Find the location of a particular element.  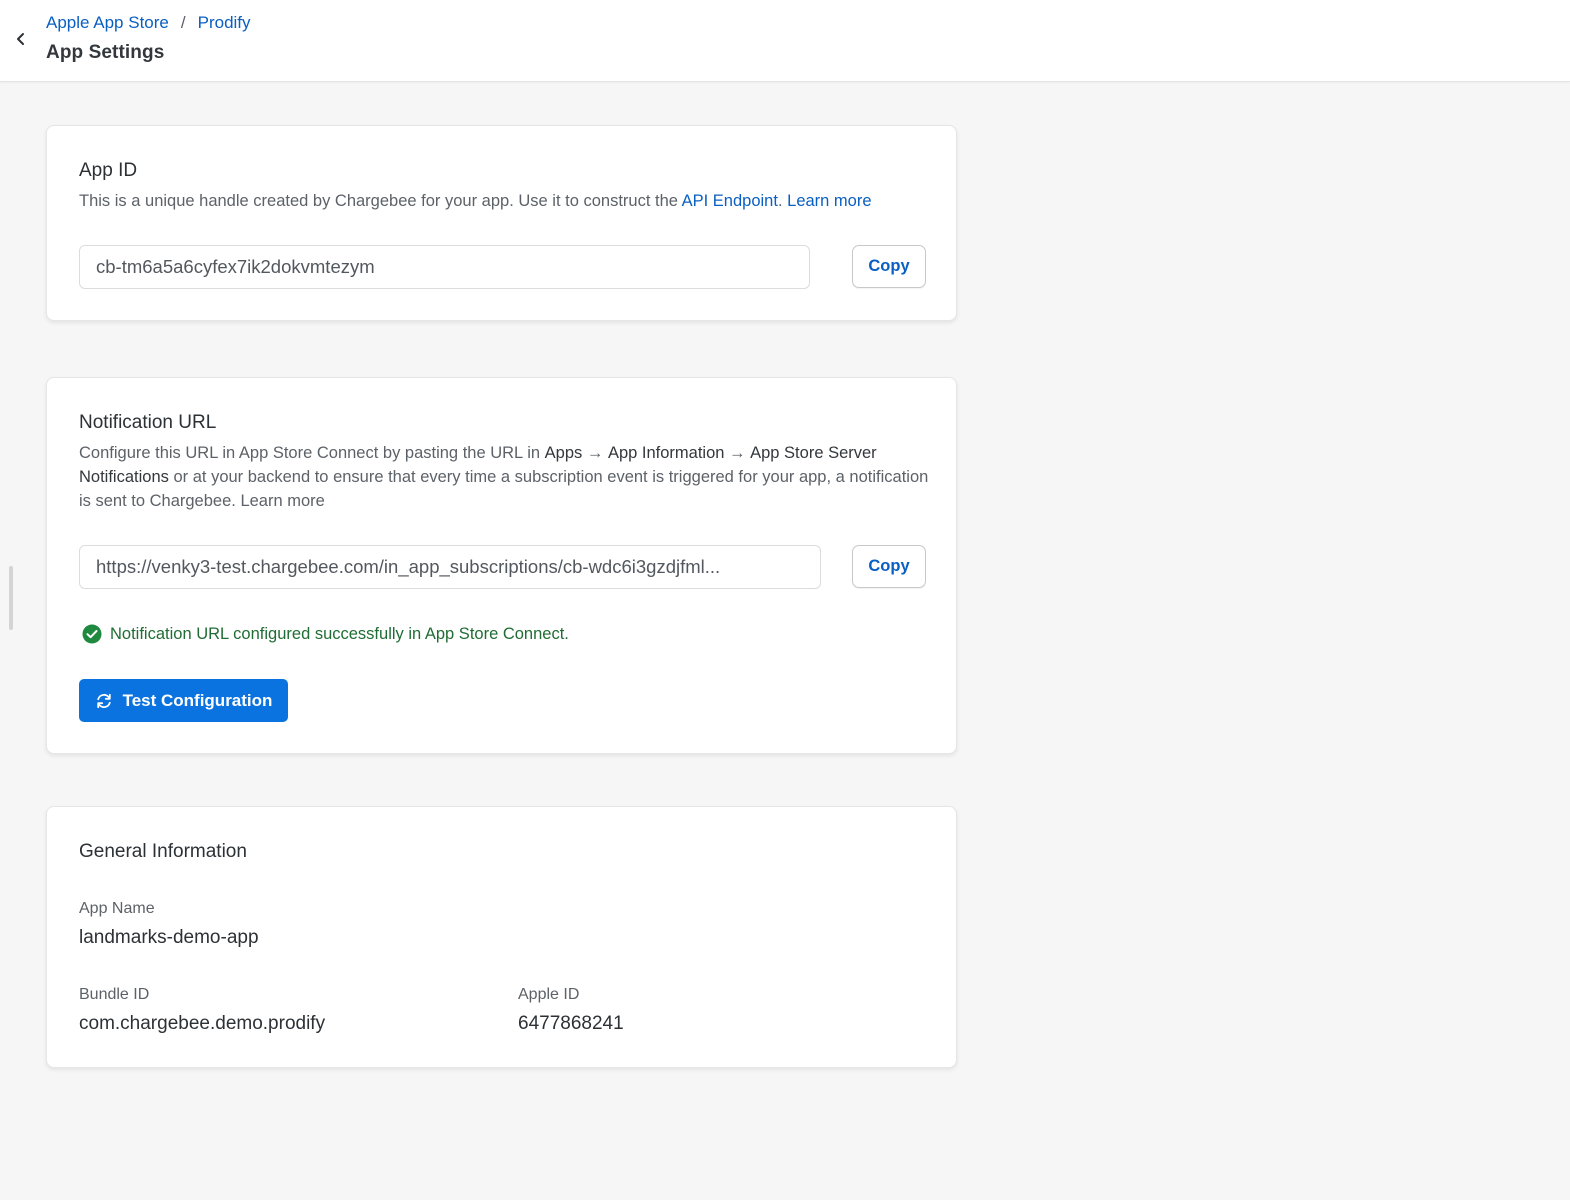

check-circle-icon is located at coordinates (92, 634).